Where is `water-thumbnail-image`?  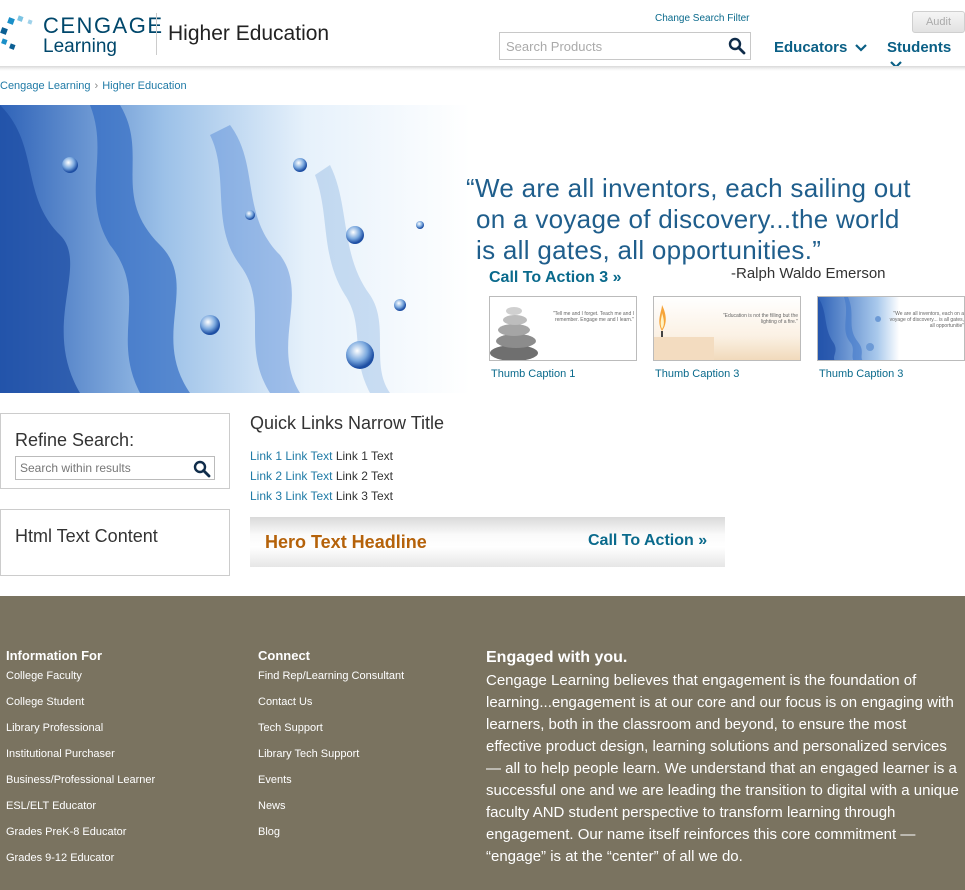 water-thumbnail-image is located at coordinates (891, 328).